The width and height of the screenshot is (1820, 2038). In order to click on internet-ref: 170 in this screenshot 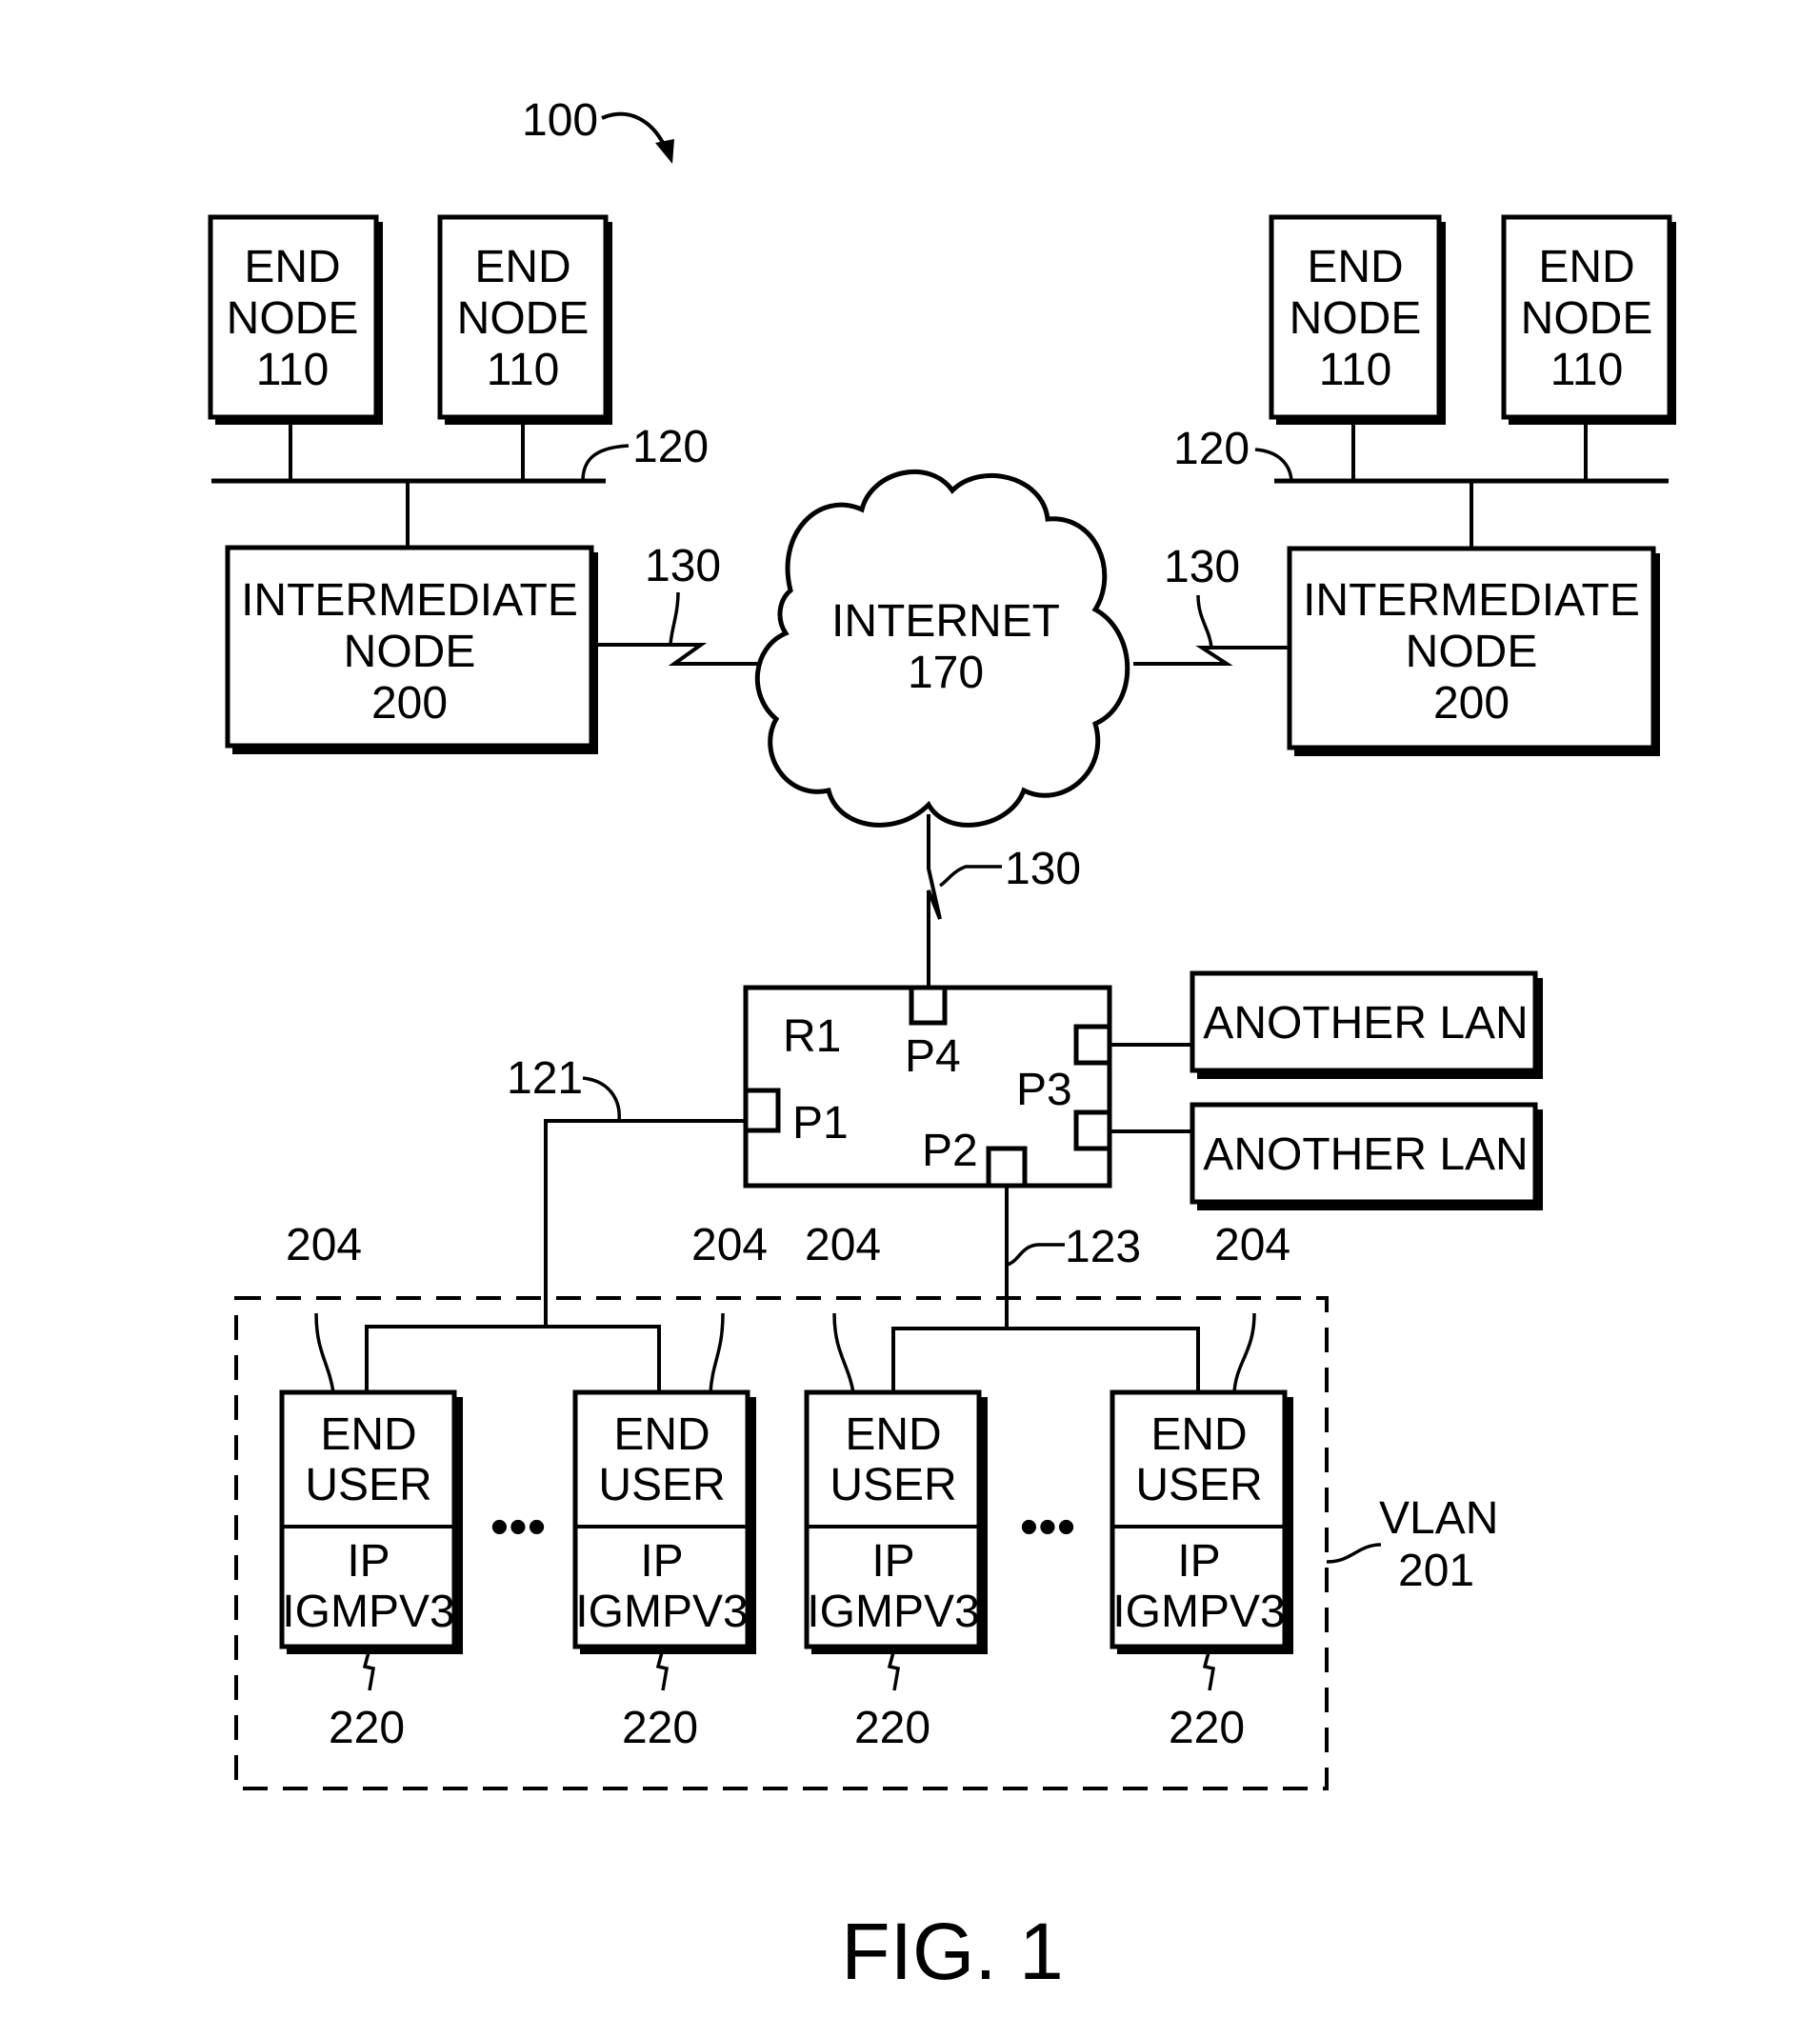, I will do `click(946, 673)`.